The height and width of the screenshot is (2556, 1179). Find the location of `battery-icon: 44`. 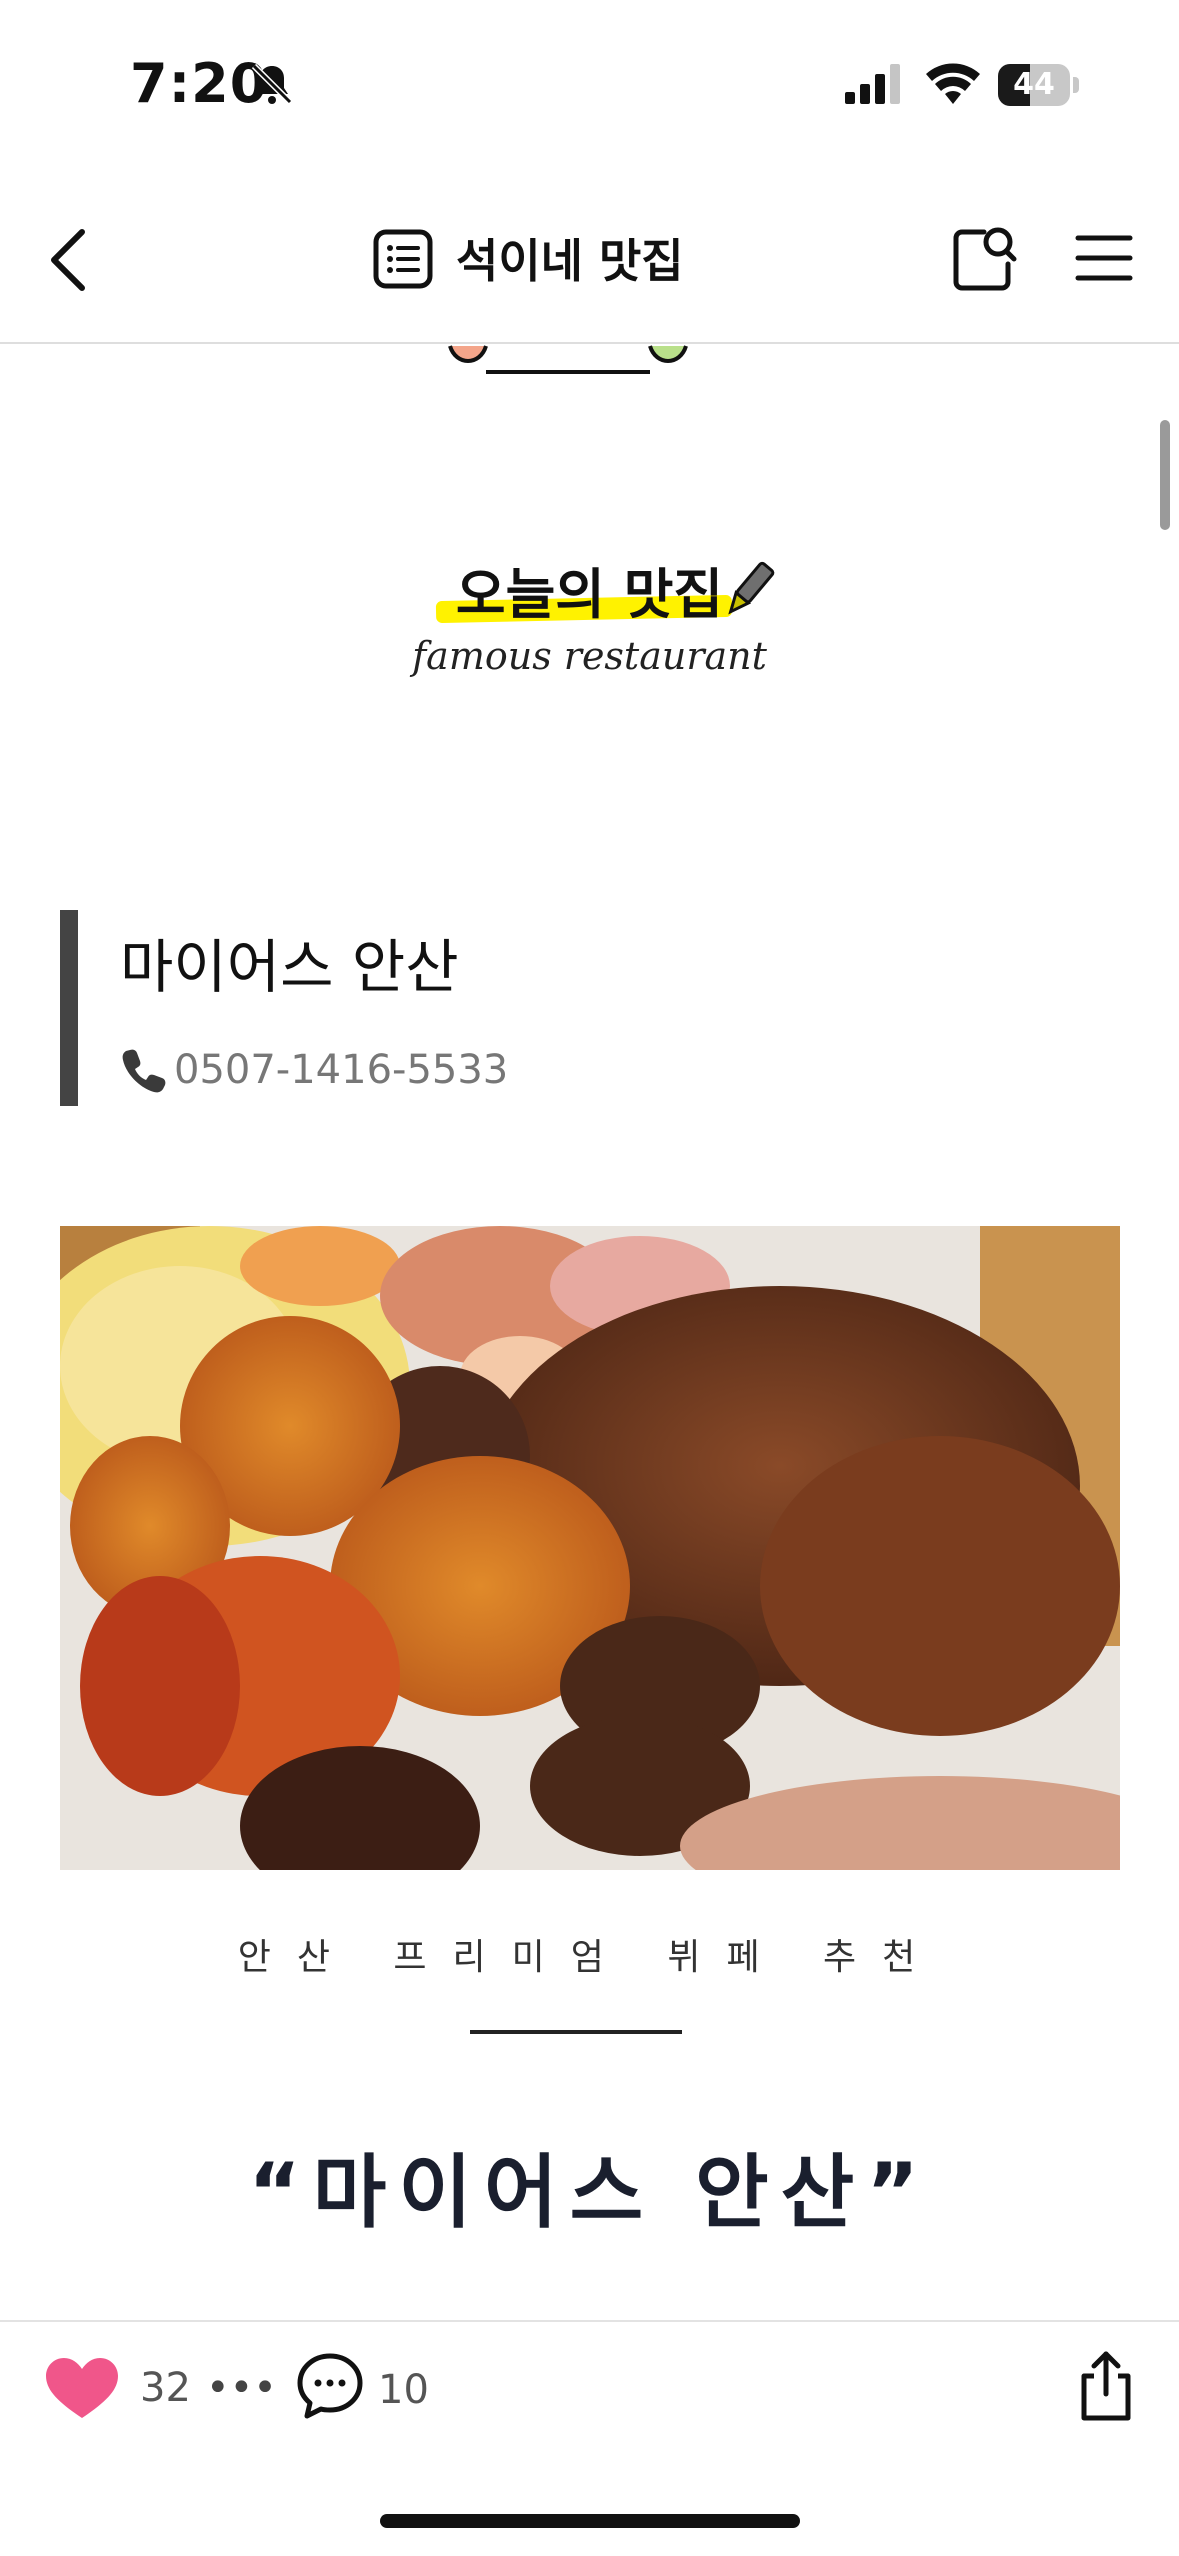

battery-icon: 44 is located at coordinates (1039, 85).